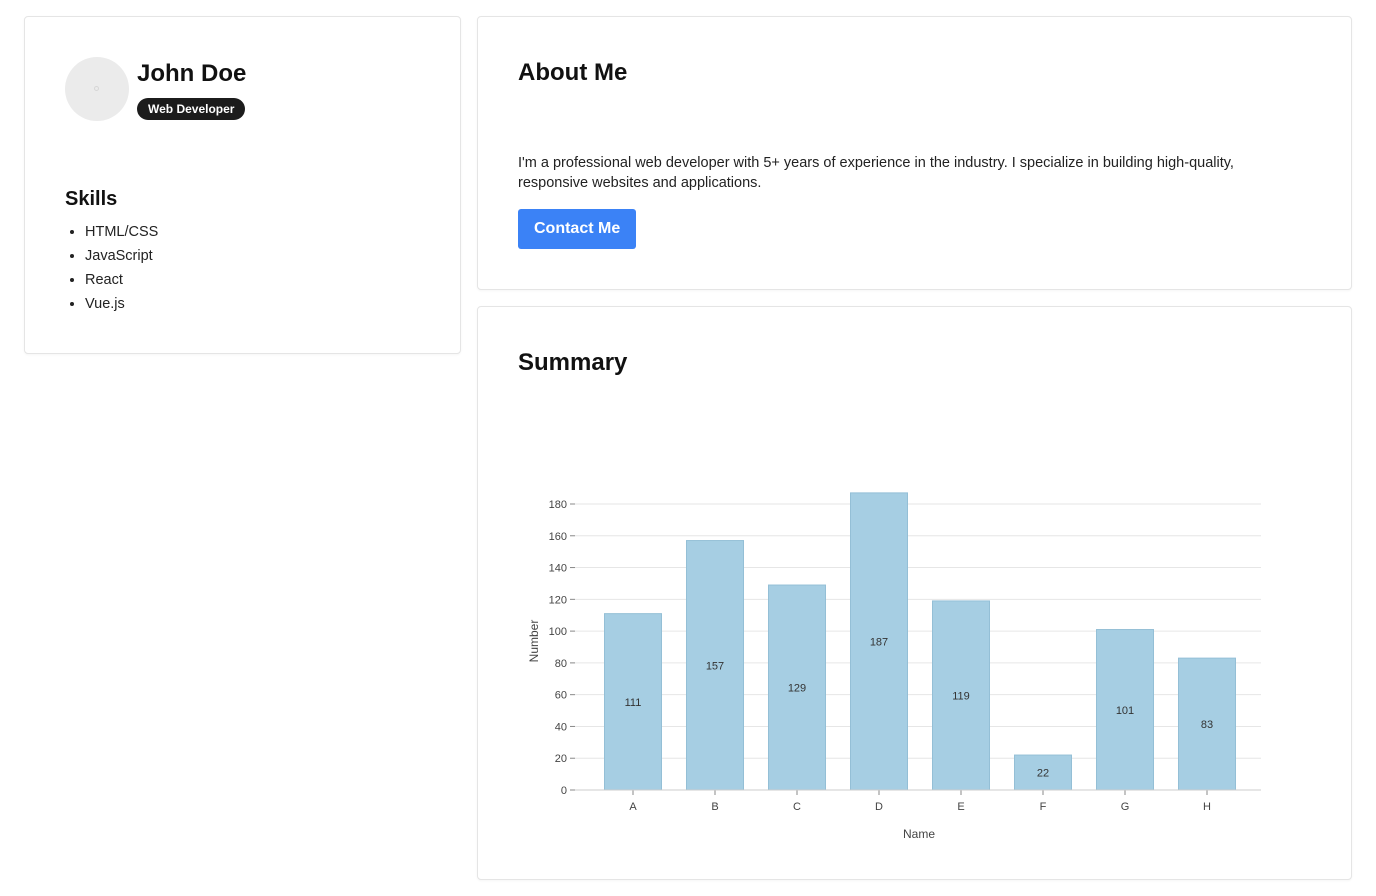 The height and width of the screenshot is (896, 1376). What do you see at coordinates (558, 505) in the screenshot?
I see `y-tick-label: 180` at bounding box center [558, 505].